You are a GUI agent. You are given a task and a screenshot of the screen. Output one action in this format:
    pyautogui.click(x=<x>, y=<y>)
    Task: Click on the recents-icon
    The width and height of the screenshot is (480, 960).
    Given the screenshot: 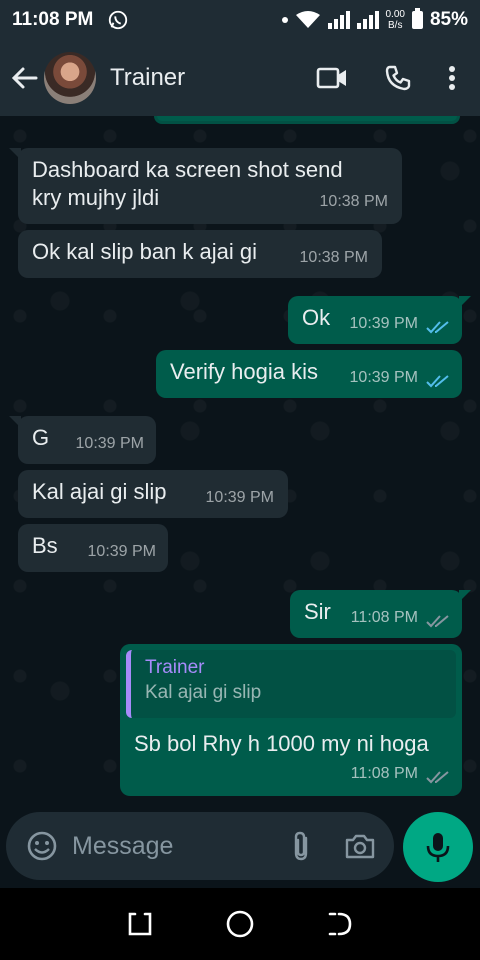 What is the action you would take?
    pyautogui.click(x=140, y=924)
    